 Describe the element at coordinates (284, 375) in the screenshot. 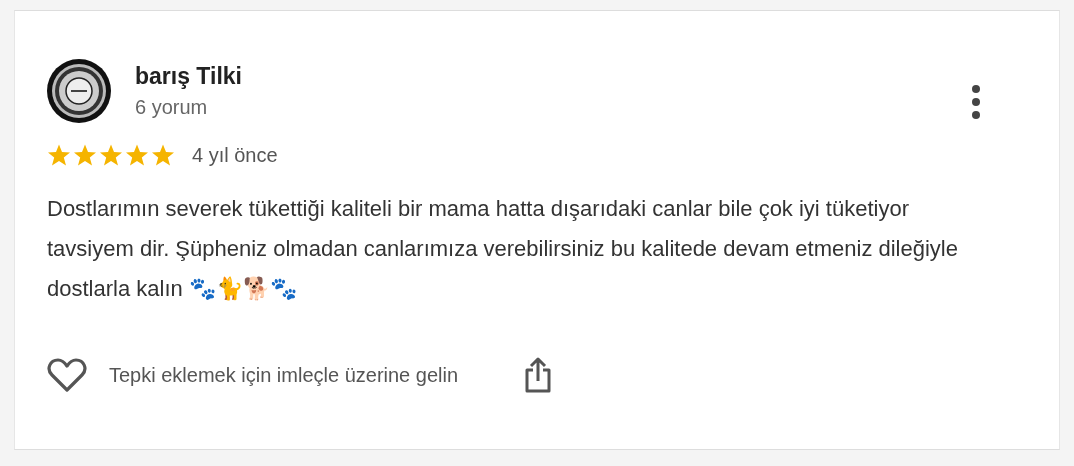

I see `reaction-hint: Tepki eklemek için imleçle üzerine gelin` at that location.